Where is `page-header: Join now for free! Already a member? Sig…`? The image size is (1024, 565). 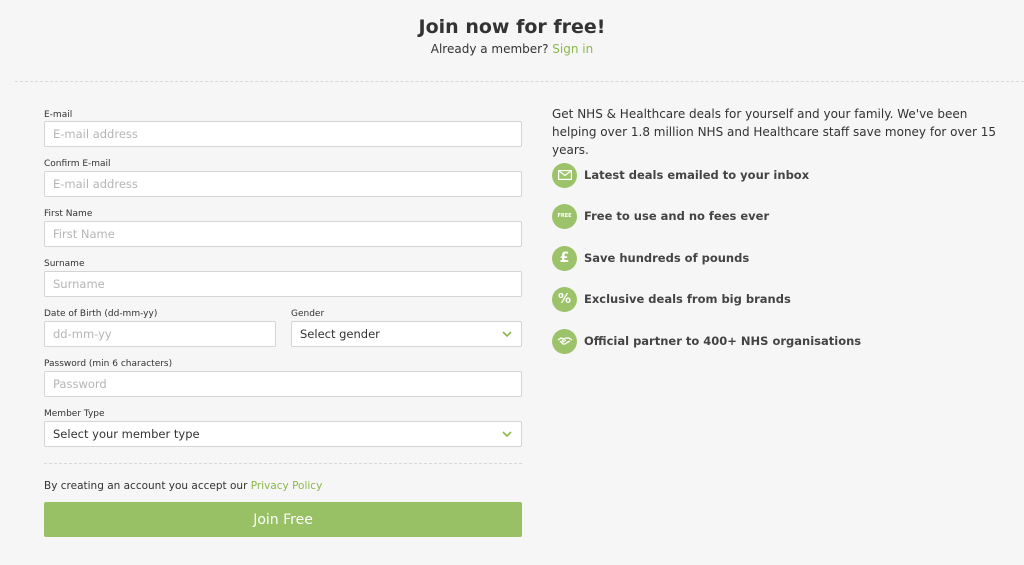
page-header: Join now for free! Already a member? Sig… is located at coordinates (512, 41).